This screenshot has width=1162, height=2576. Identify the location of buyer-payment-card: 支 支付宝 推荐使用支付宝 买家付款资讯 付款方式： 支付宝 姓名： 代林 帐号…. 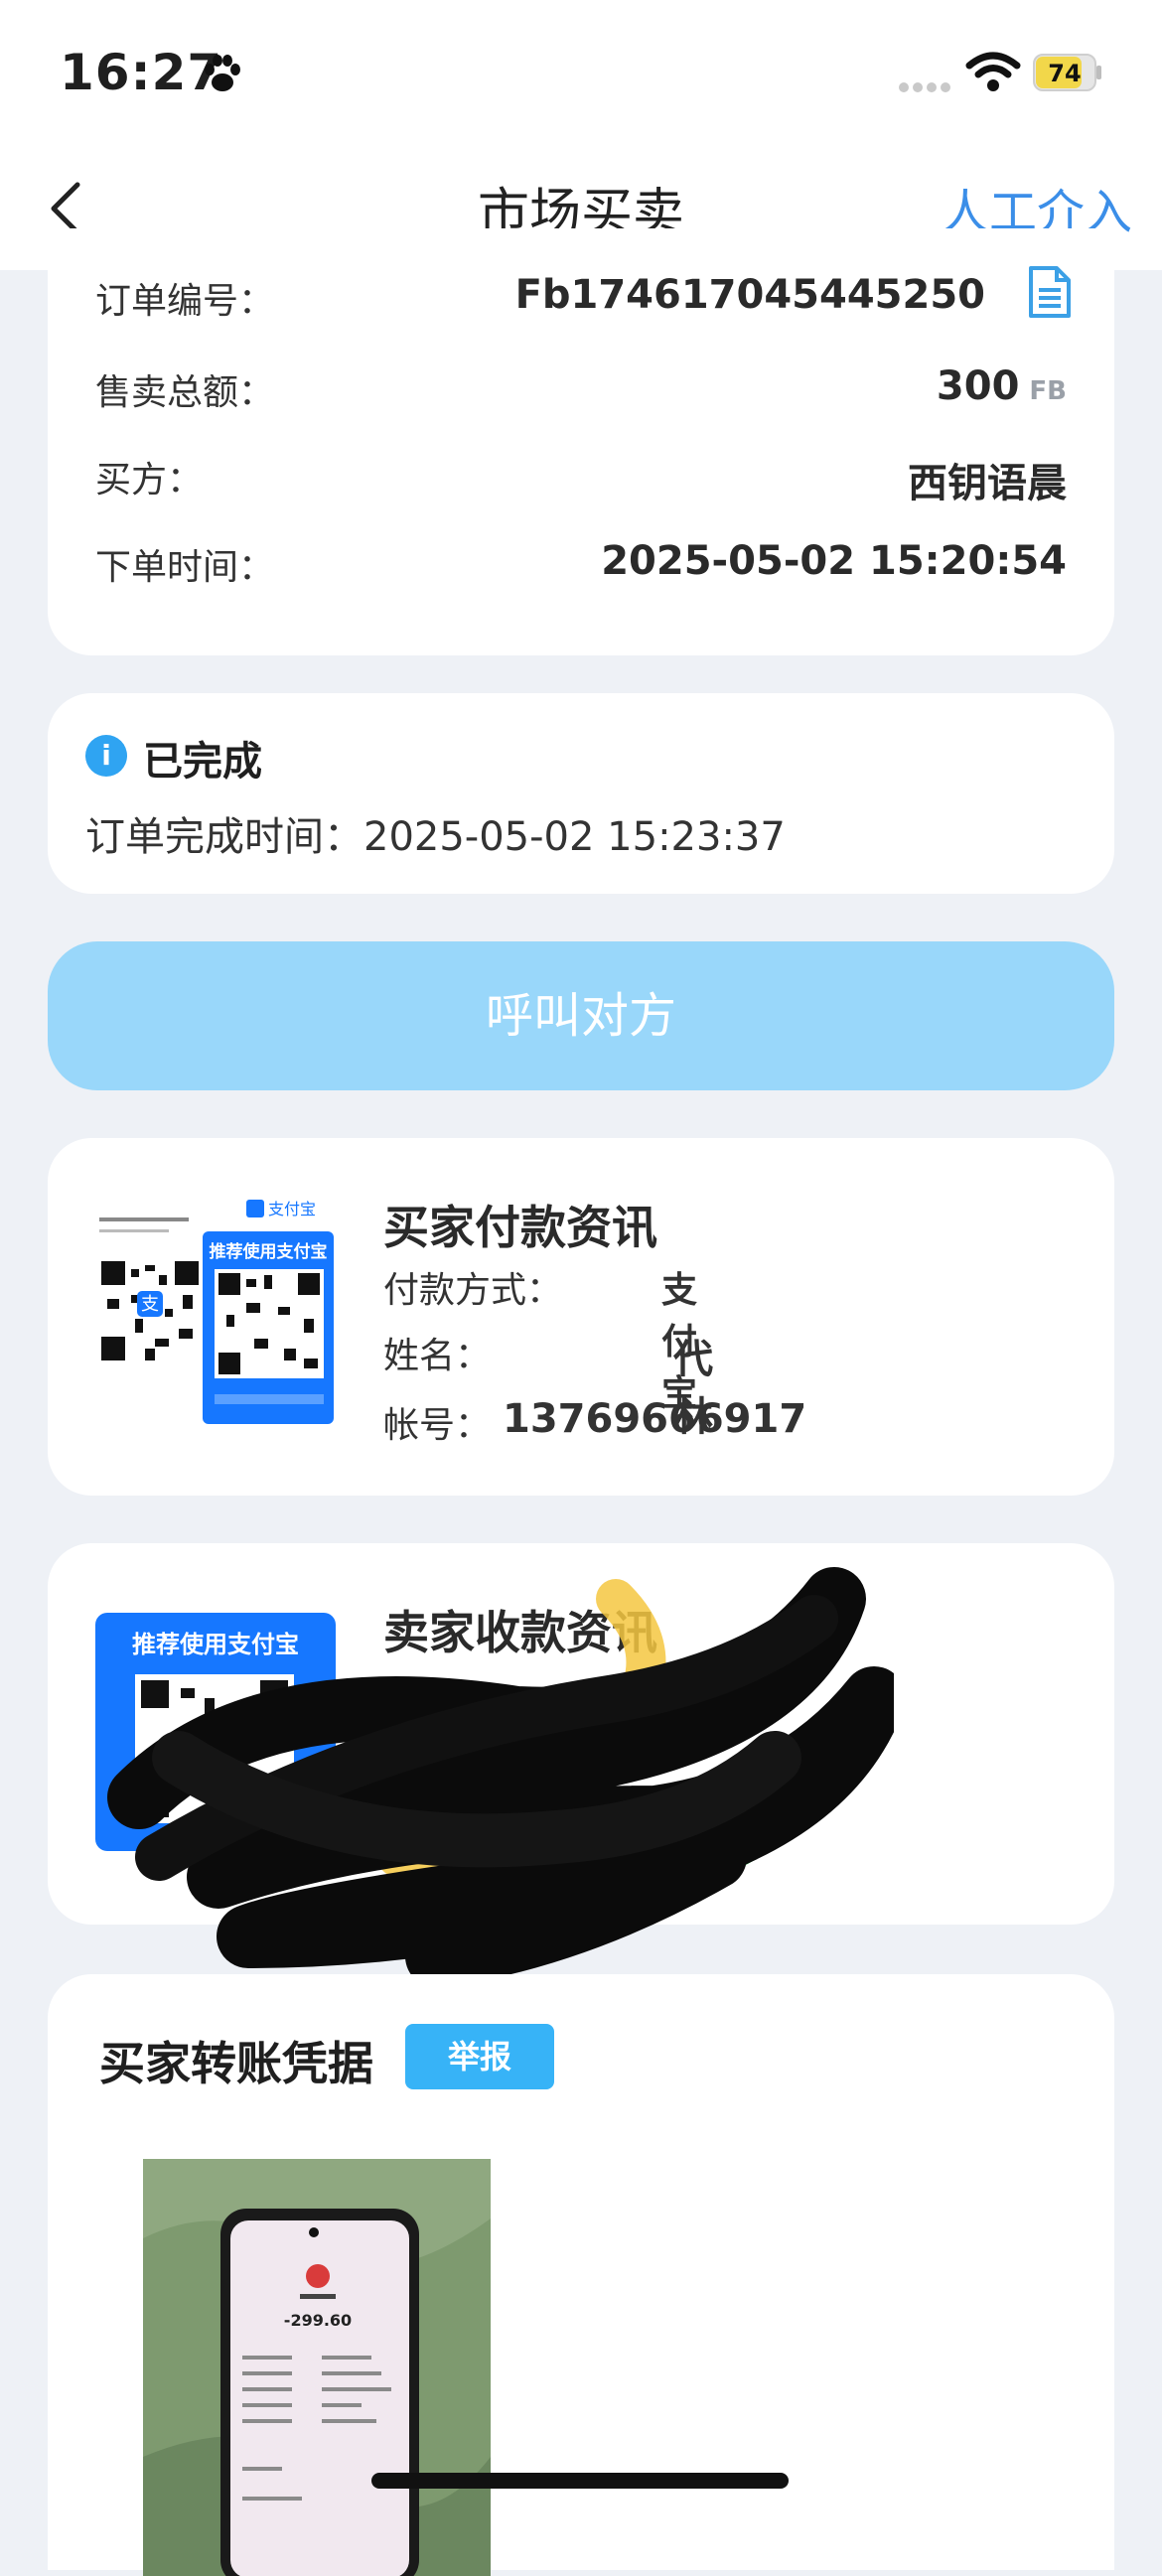
(581, 1317).